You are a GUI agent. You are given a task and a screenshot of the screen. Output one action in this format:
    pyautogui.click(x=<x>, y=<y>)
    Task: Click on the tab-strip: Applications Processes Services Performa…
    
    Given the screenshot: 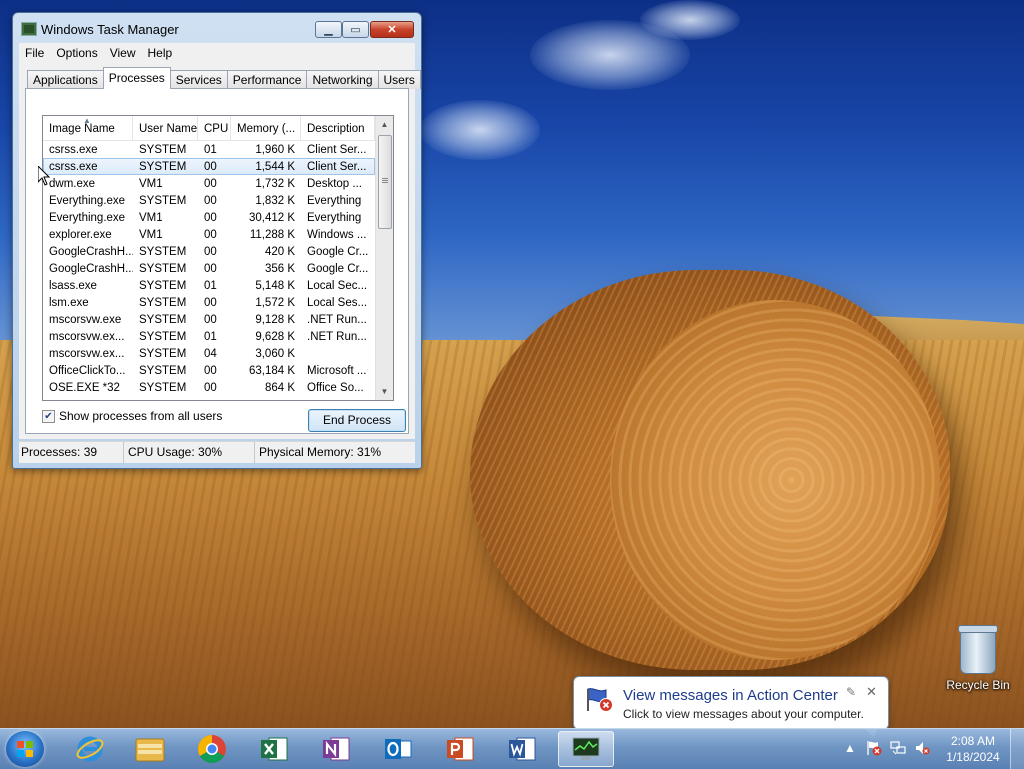 What is the action you would take?
    pyautogui.click(x=224, y=78)
    